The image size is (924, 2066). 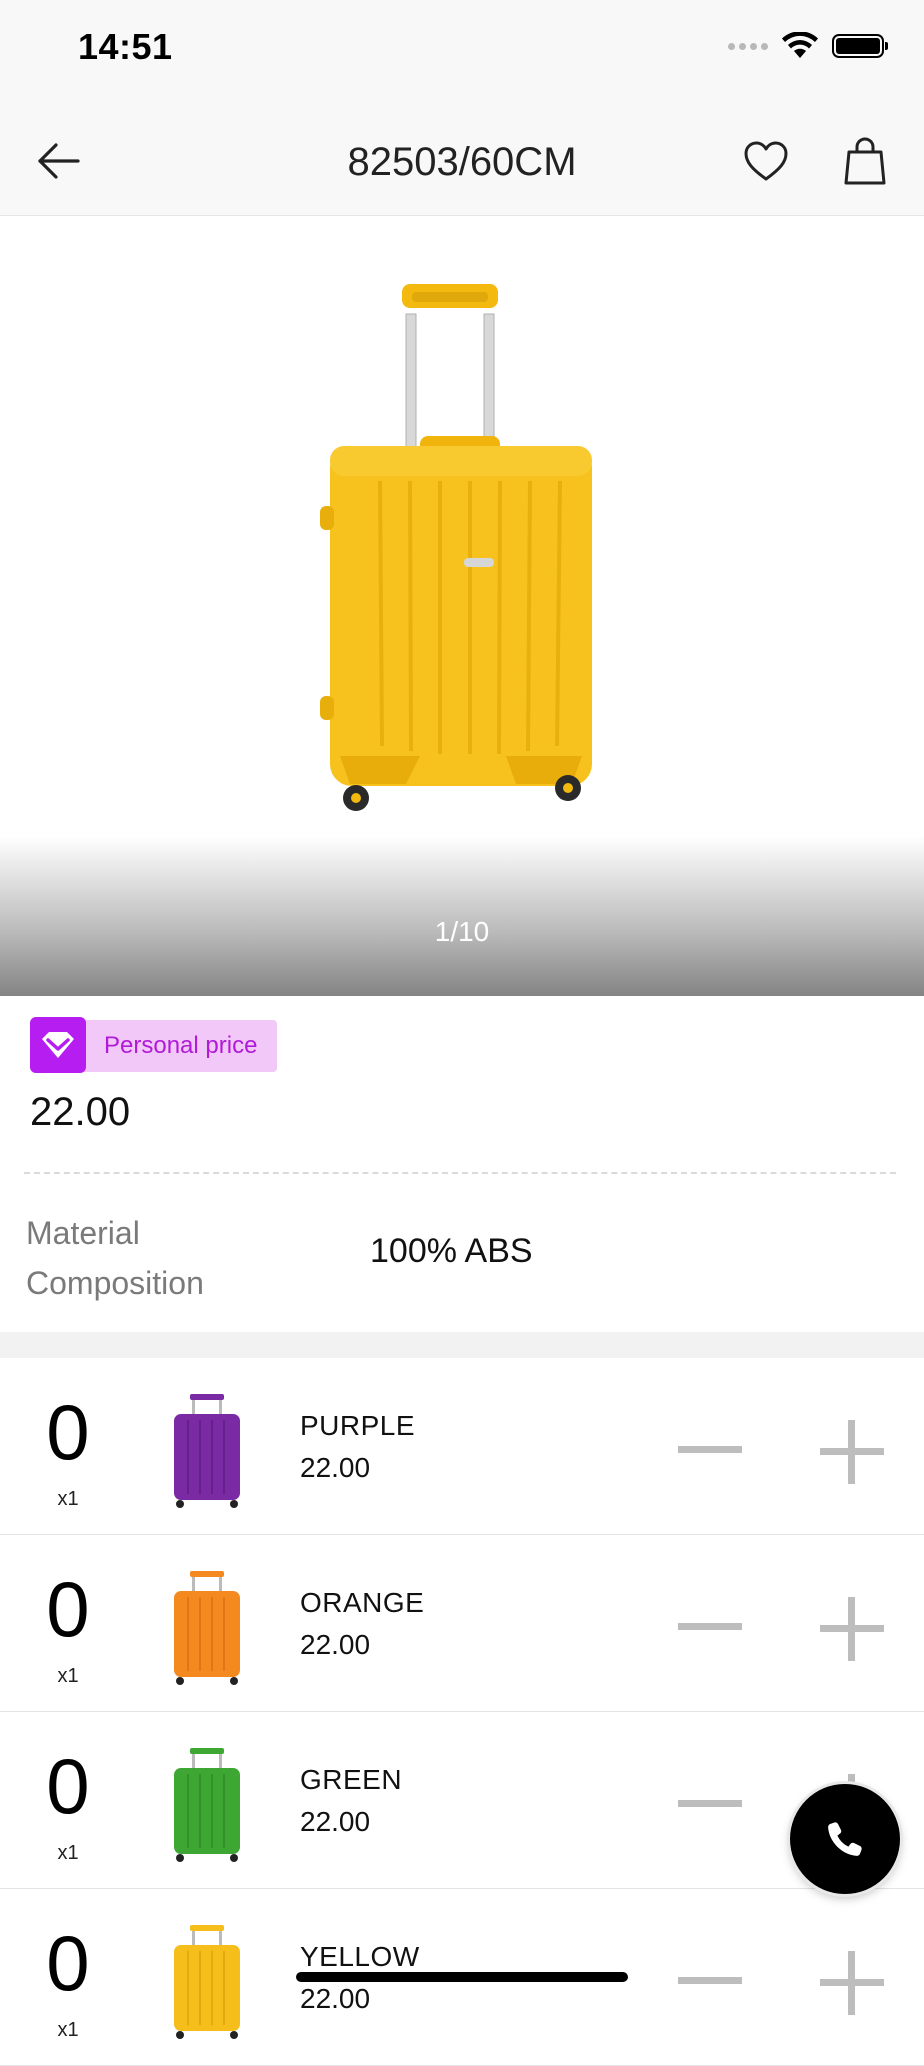 What do you see at coordinates (865, 161) in the screenshot?
I see `shopping-bag-icon` at bounding box center [865, 161].